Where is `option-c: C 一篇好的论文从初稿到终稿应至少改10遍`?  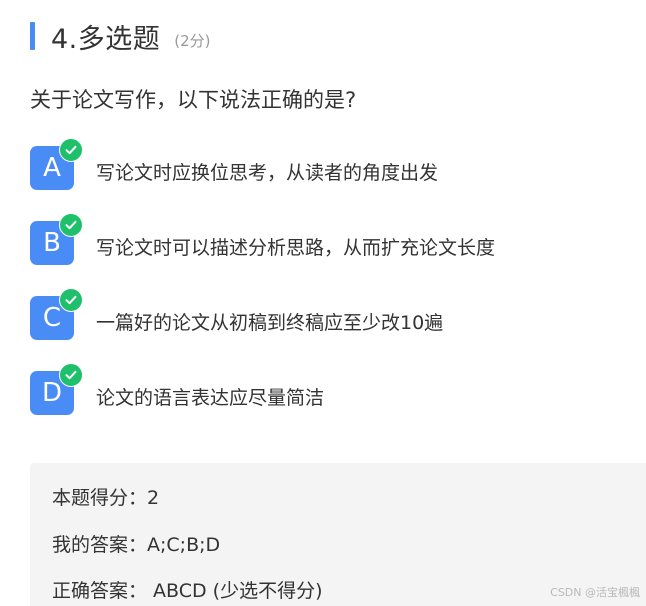
option-c: C 一篇好的论文从初稿到终稿应至少改10遍 is located at coordinates (262, 329).